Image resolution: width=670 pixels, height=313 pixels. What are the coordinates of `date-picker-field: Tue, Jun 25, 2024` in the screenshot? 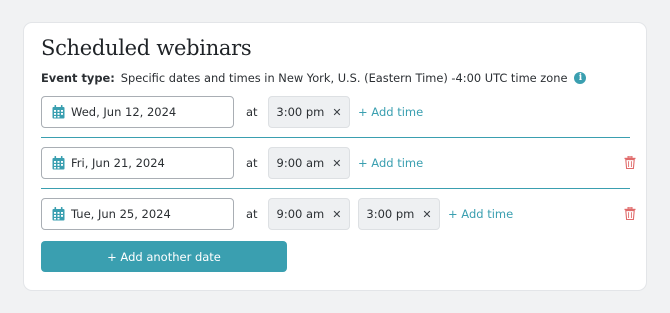 It's located at (137, 214).